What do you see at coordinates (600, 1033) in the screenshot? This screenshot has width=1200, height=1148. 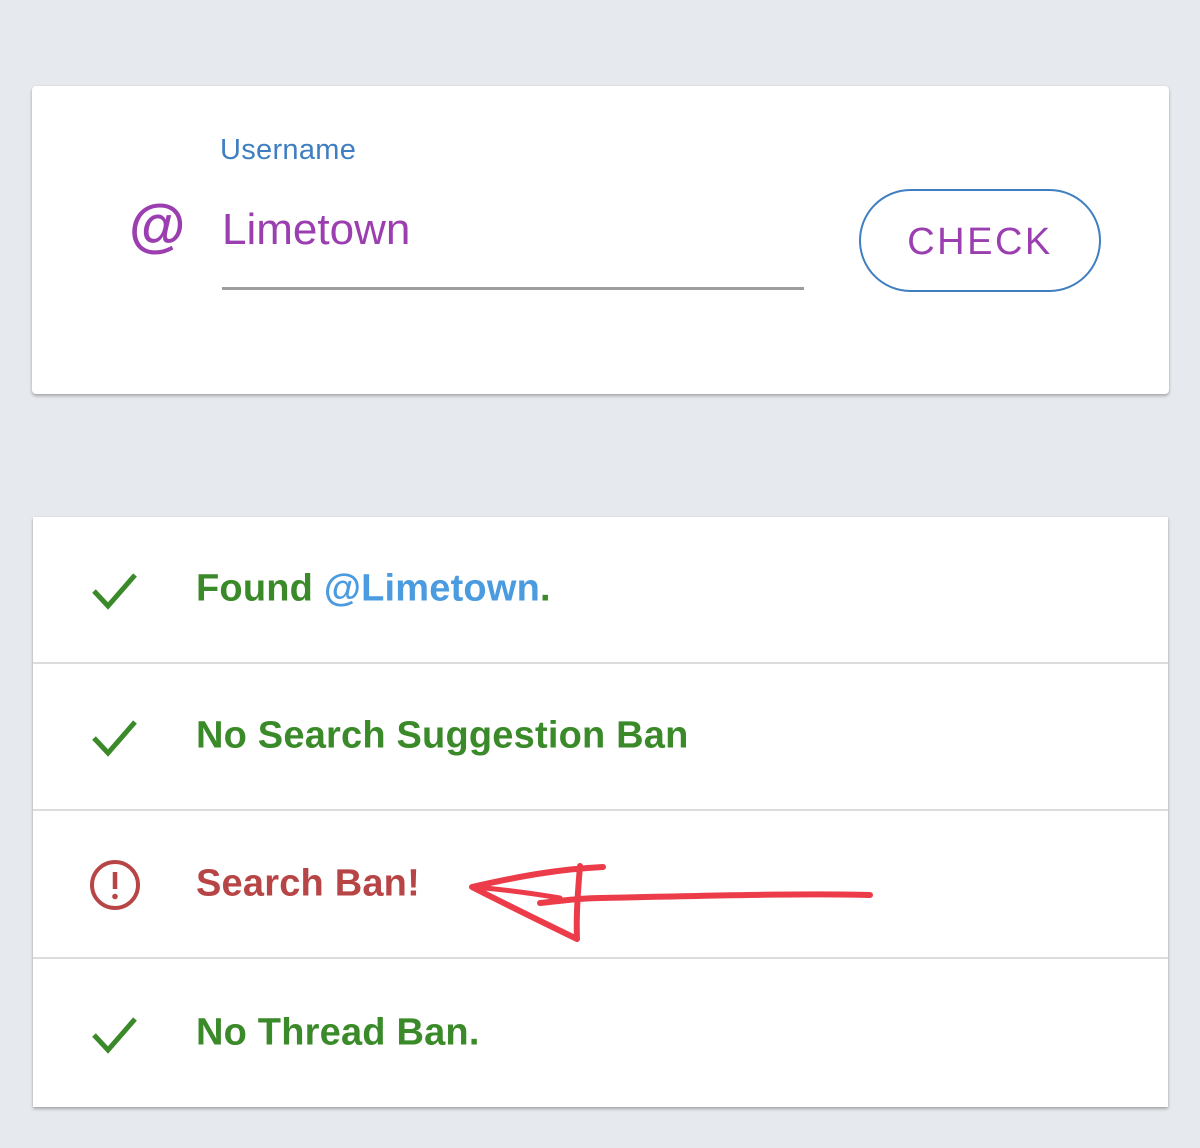 I see `result-row-thread-ban: No Thread Ban.` at bounding box center [600, 1033].